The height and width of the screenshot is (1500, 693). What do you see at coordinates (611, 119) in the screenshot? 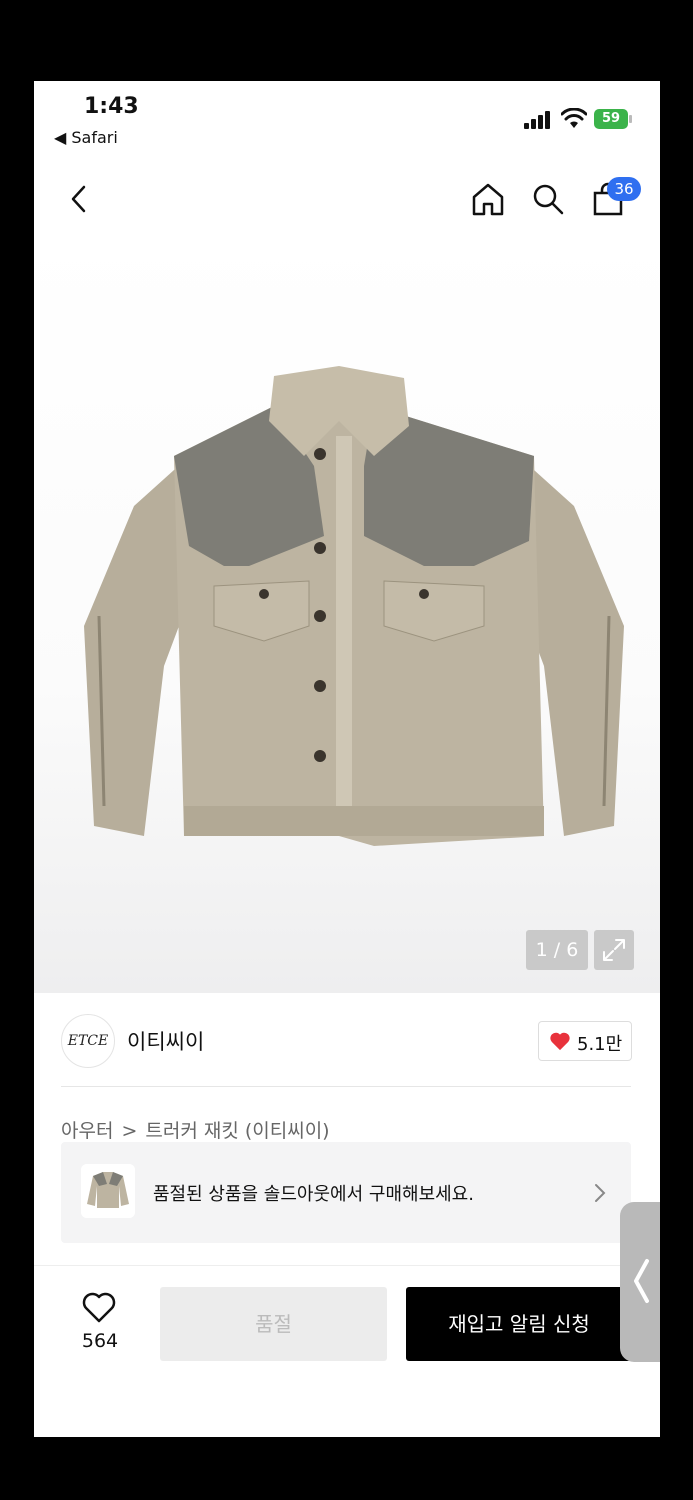
I see `battery-indicator: 59` at bounding box center [611, 119].